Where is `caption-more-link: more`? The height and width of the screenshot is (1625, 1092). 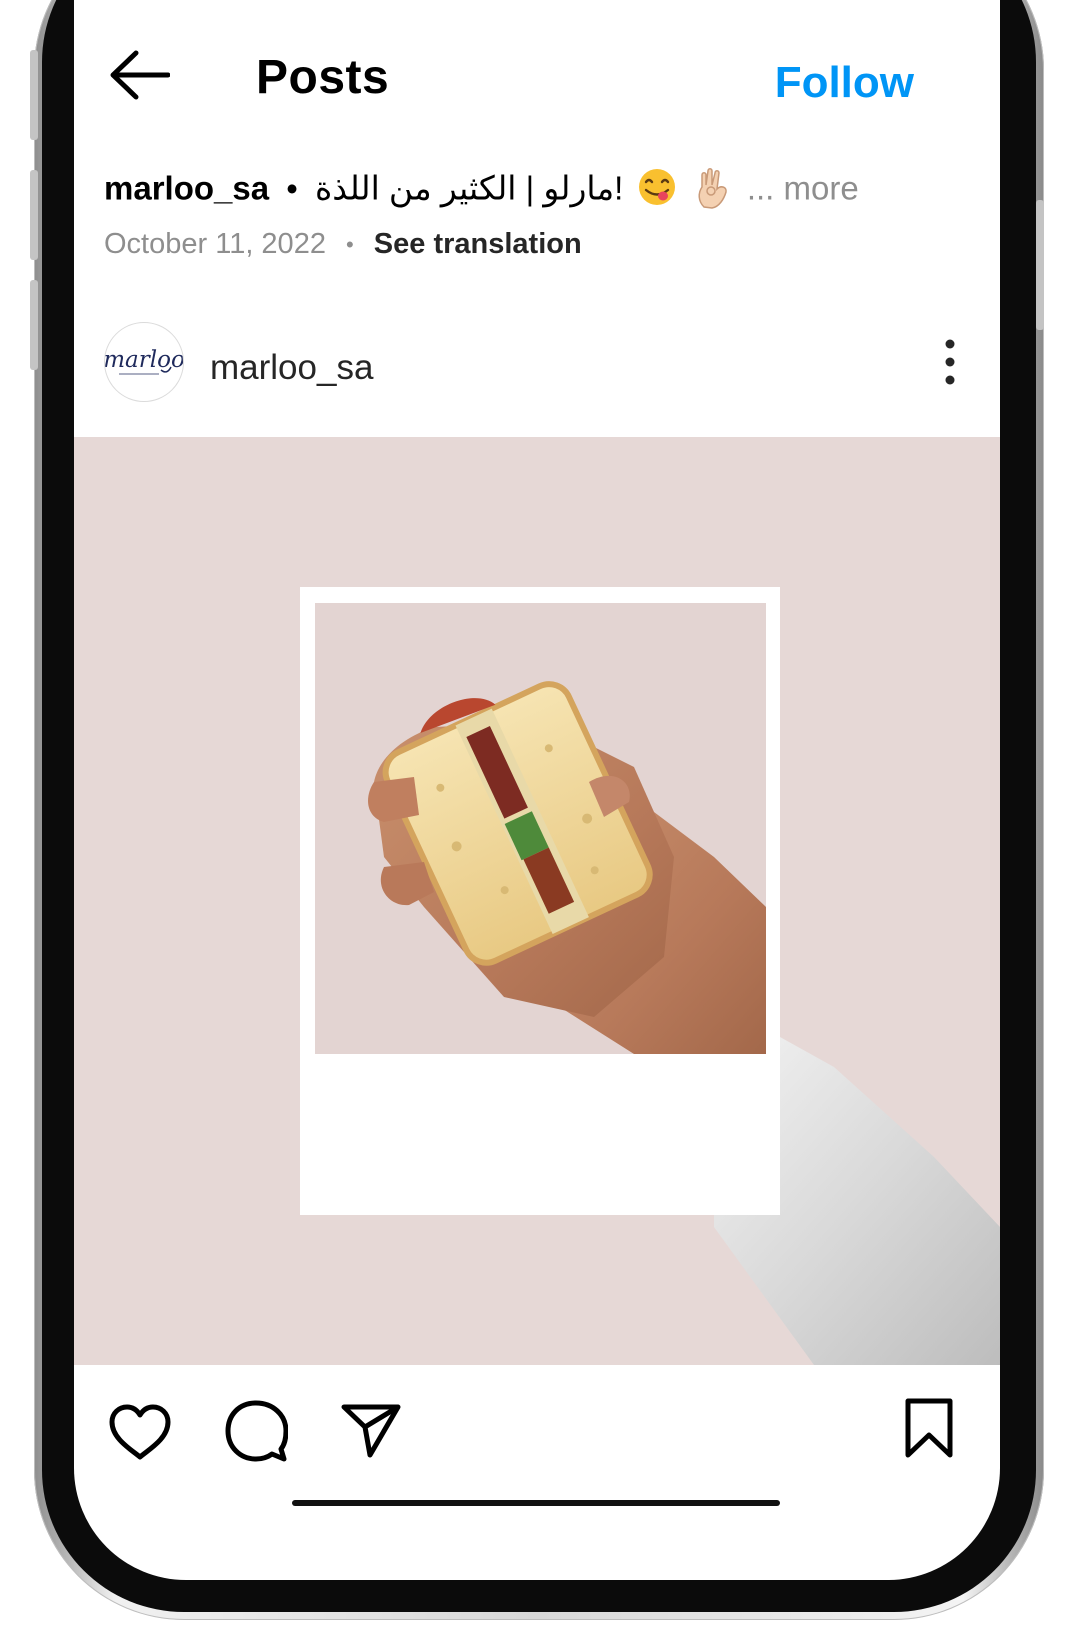 caption-more-link: more is located at coordinates (821, 188).